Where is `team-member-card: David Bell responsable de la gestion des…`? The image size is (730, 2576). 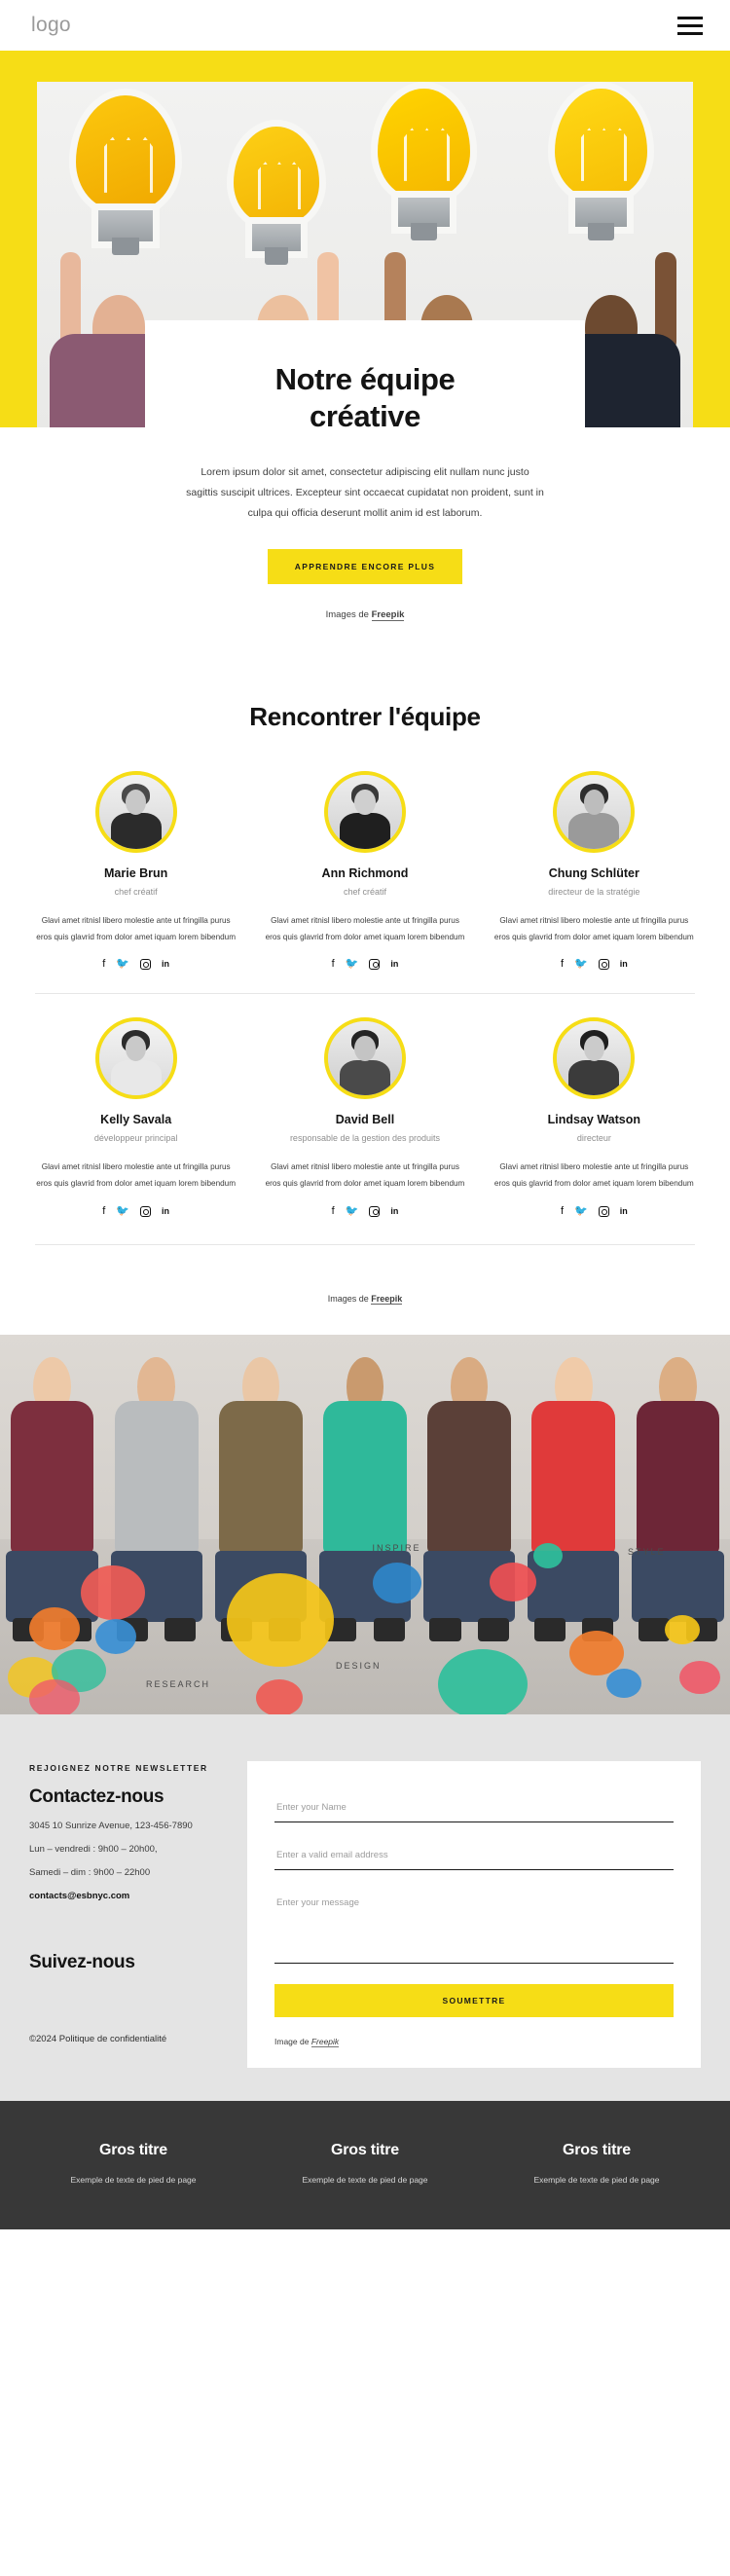 team-member-card: David Bell responsable de la gestion des… is located at coordinates (365, 1117).